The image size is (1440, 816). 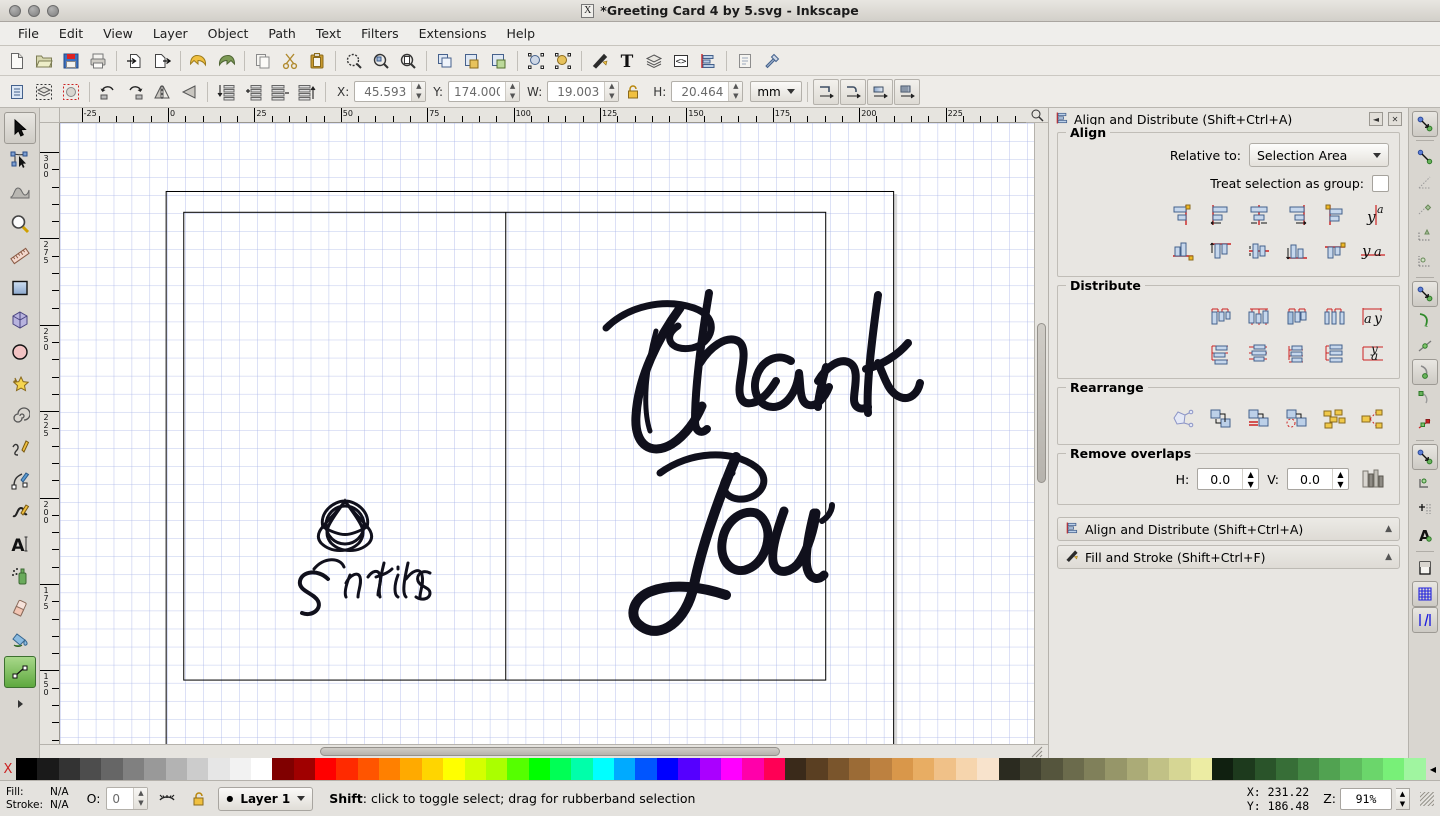 What do you see at coordinates (140, 798) in the screenshot?
I see `opacity-stepper: ▲ ▼` at bounding box center [140, 798].